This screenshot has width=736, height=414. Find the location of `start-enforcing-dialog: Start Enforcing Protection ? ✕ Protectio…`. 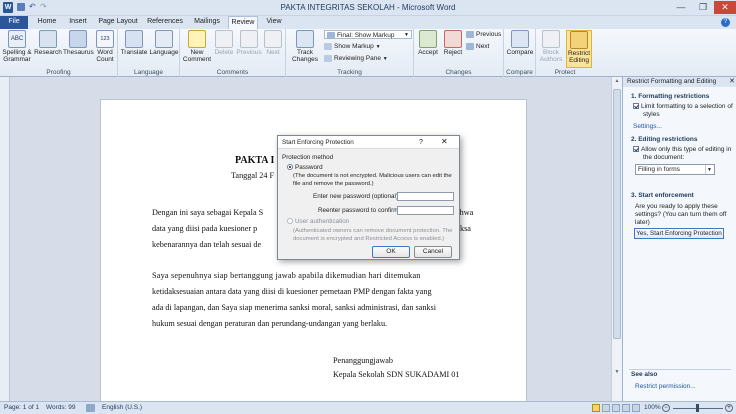

start-enforcing-dialog: Start Enforcing Protection ? ✕ Protectio… is located at coordinates (368, 197).